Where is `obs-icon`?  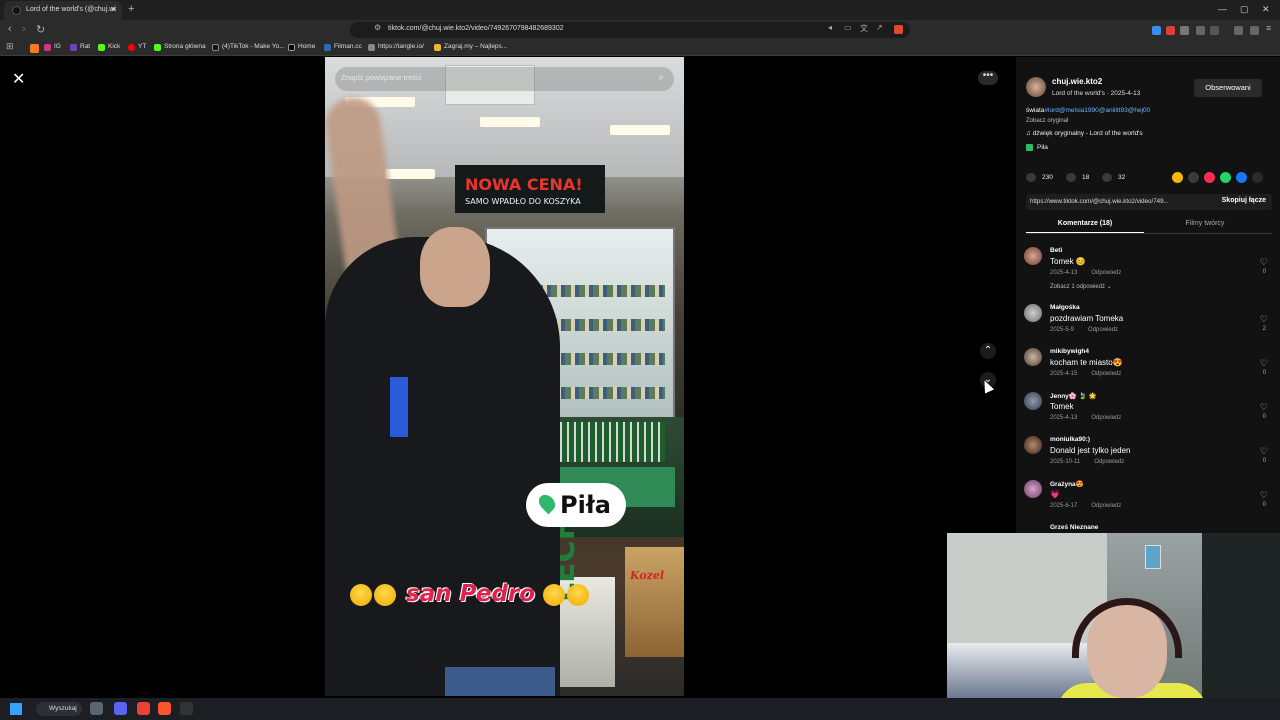
obs-icon is located at coordinates (186, 708).